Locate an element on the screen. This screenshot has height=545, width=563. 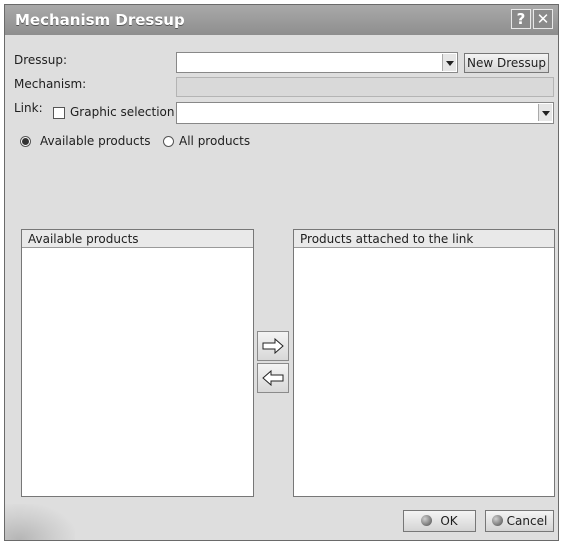
title-bar: Mechanism Dressup ? ✕ is located at coordinates (281, 20).